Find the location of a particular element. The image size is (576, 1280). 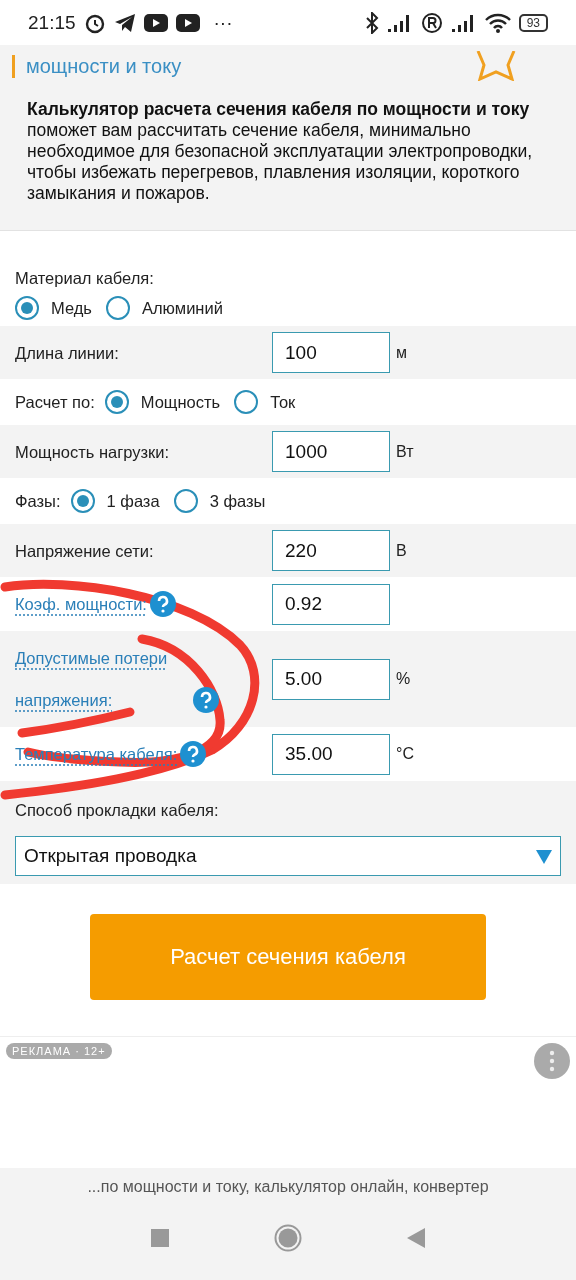

bluetooth-icon is located at coordinates (371, 22).